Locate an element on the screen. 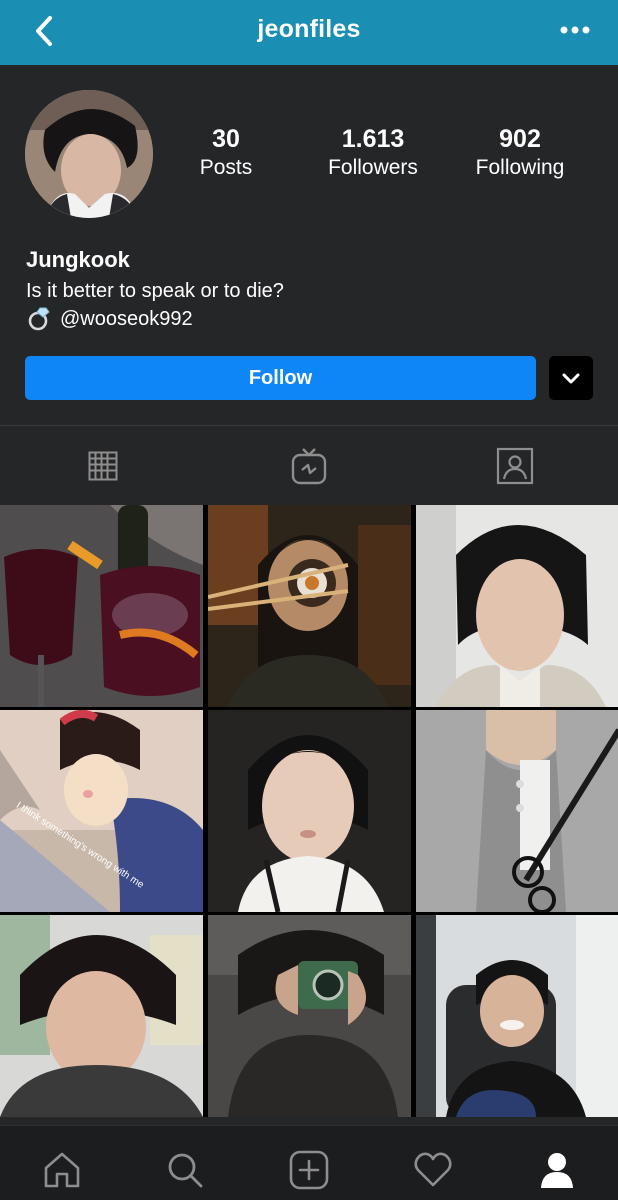  nav-home is located at coordinates (62, 1170).